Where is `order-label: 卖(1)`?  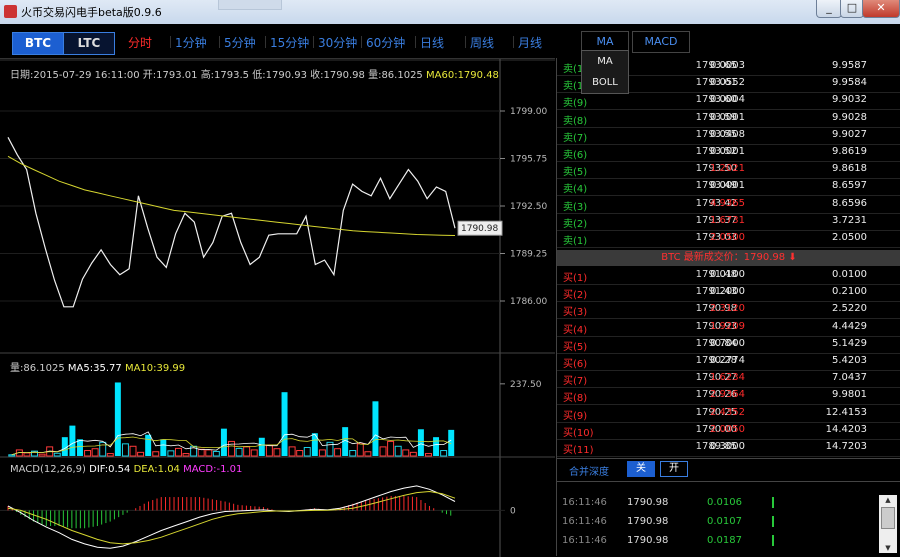 order-label: 卖(1) is located at coordinates (575, 241).